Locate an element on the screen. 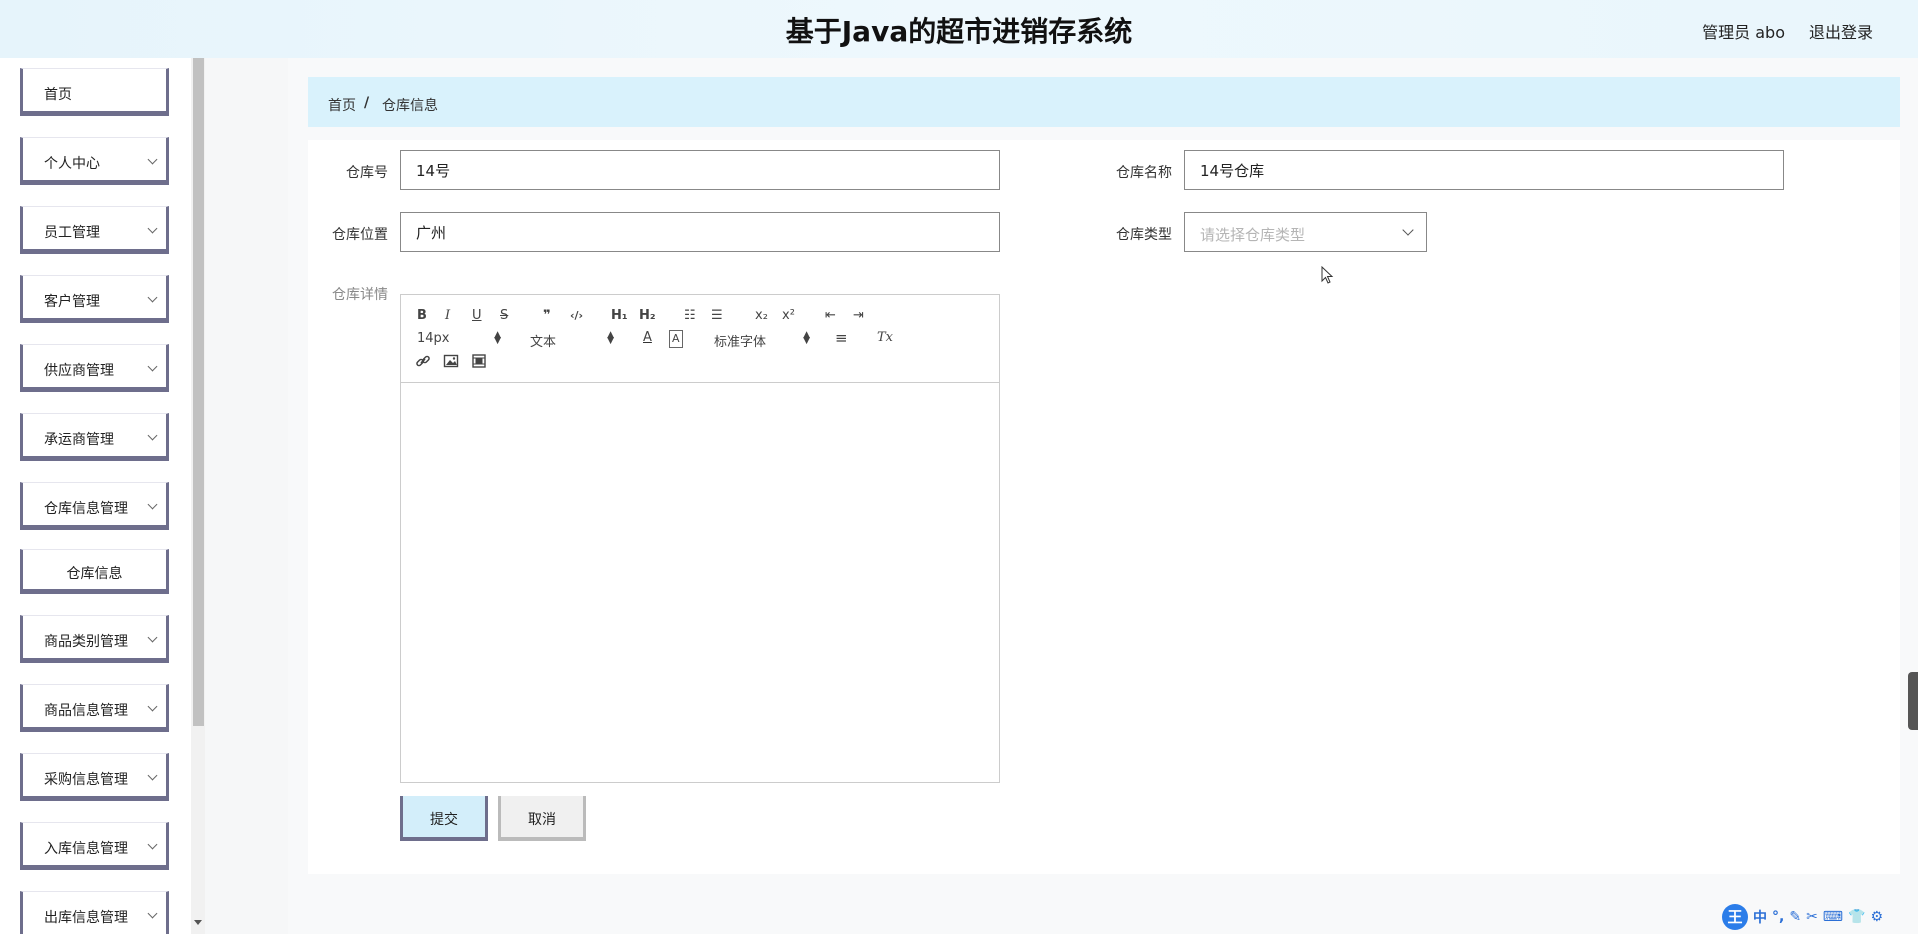 This screenshot has height=934, width=1918. sidebar-item: 个人中心 is located at coordinates (94, 161).